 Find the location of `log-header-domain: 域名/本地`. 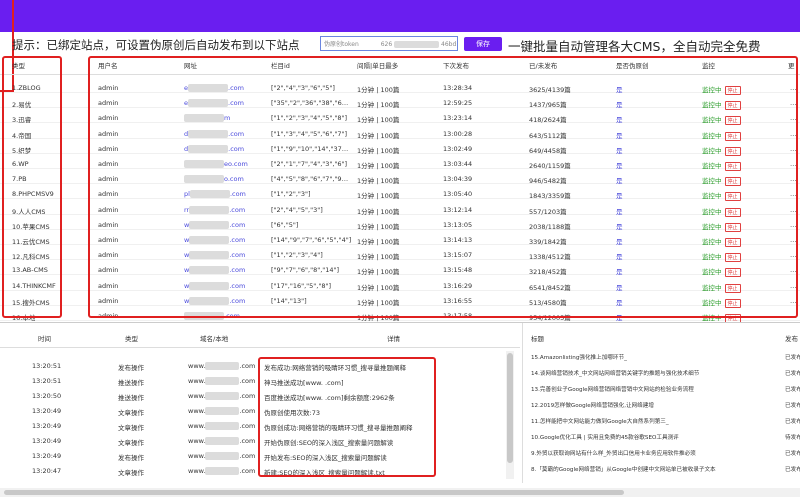

log-header-domain: 域名/本地 is located at coordinates (214, 339).